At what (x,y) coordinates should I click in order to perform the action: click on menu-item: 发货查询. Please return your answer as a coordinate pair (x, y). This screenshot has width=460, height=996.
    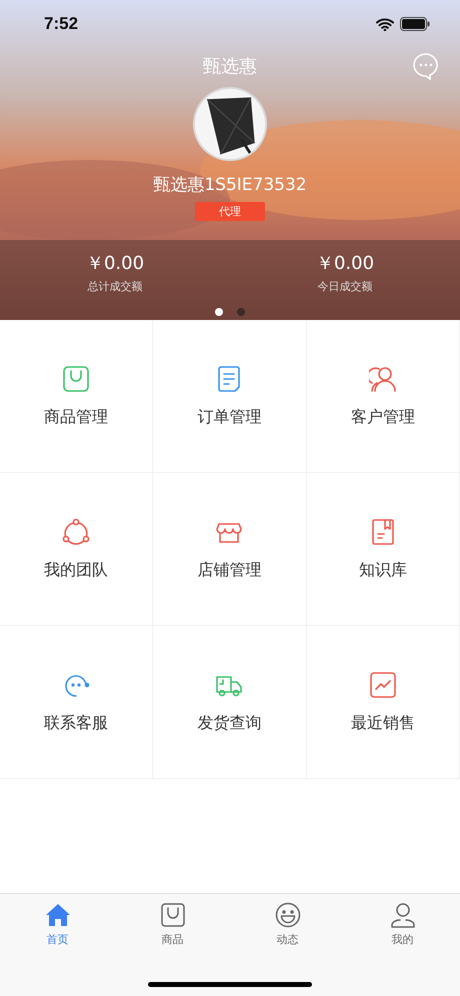
    Looking at the image, I should click on (230, 702).